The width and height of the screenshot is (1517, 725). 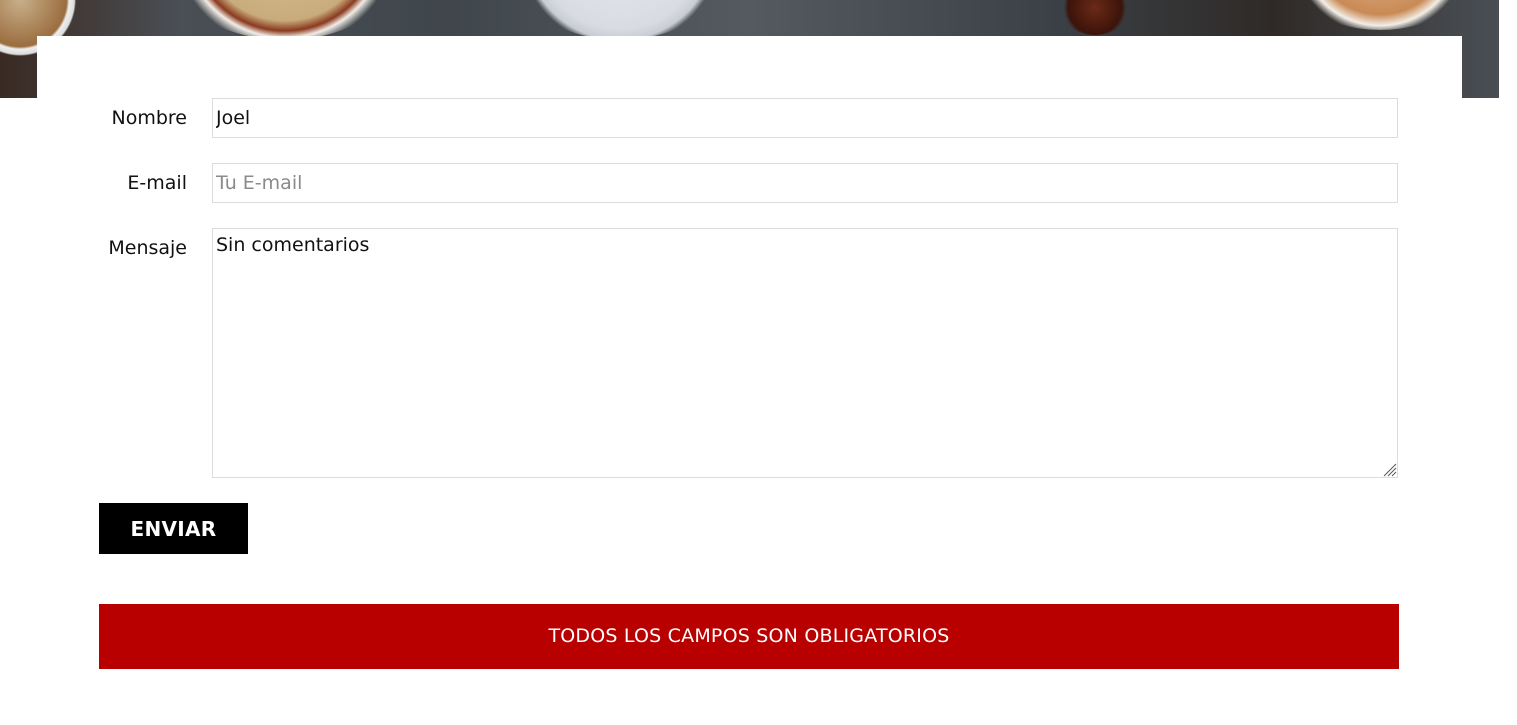 I want to click on plate-image, so click(x=620, y=20).